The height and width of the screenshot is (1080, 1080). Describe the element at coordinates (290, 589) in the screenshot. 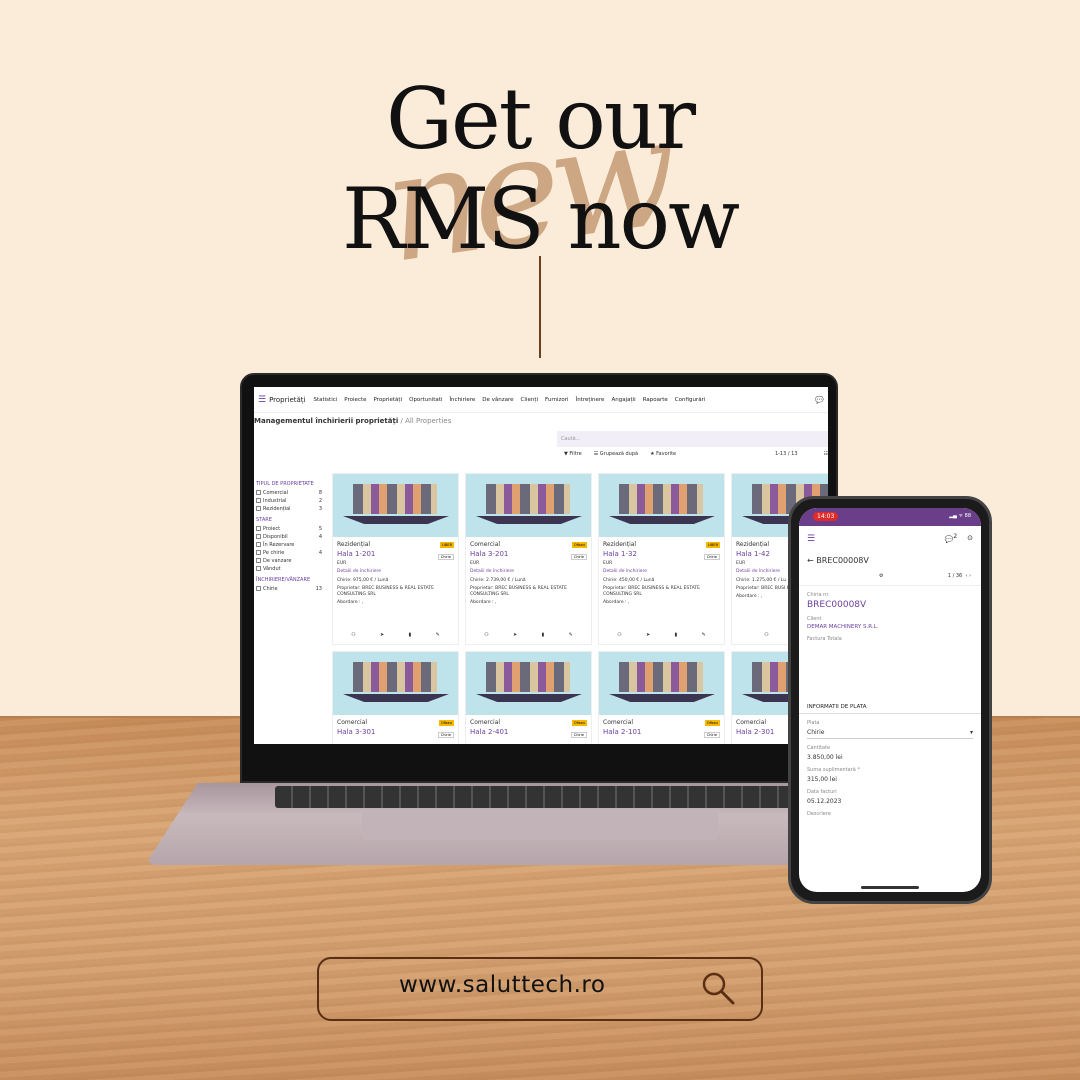

I see `sidebar-item: Chirie 13` at that location.